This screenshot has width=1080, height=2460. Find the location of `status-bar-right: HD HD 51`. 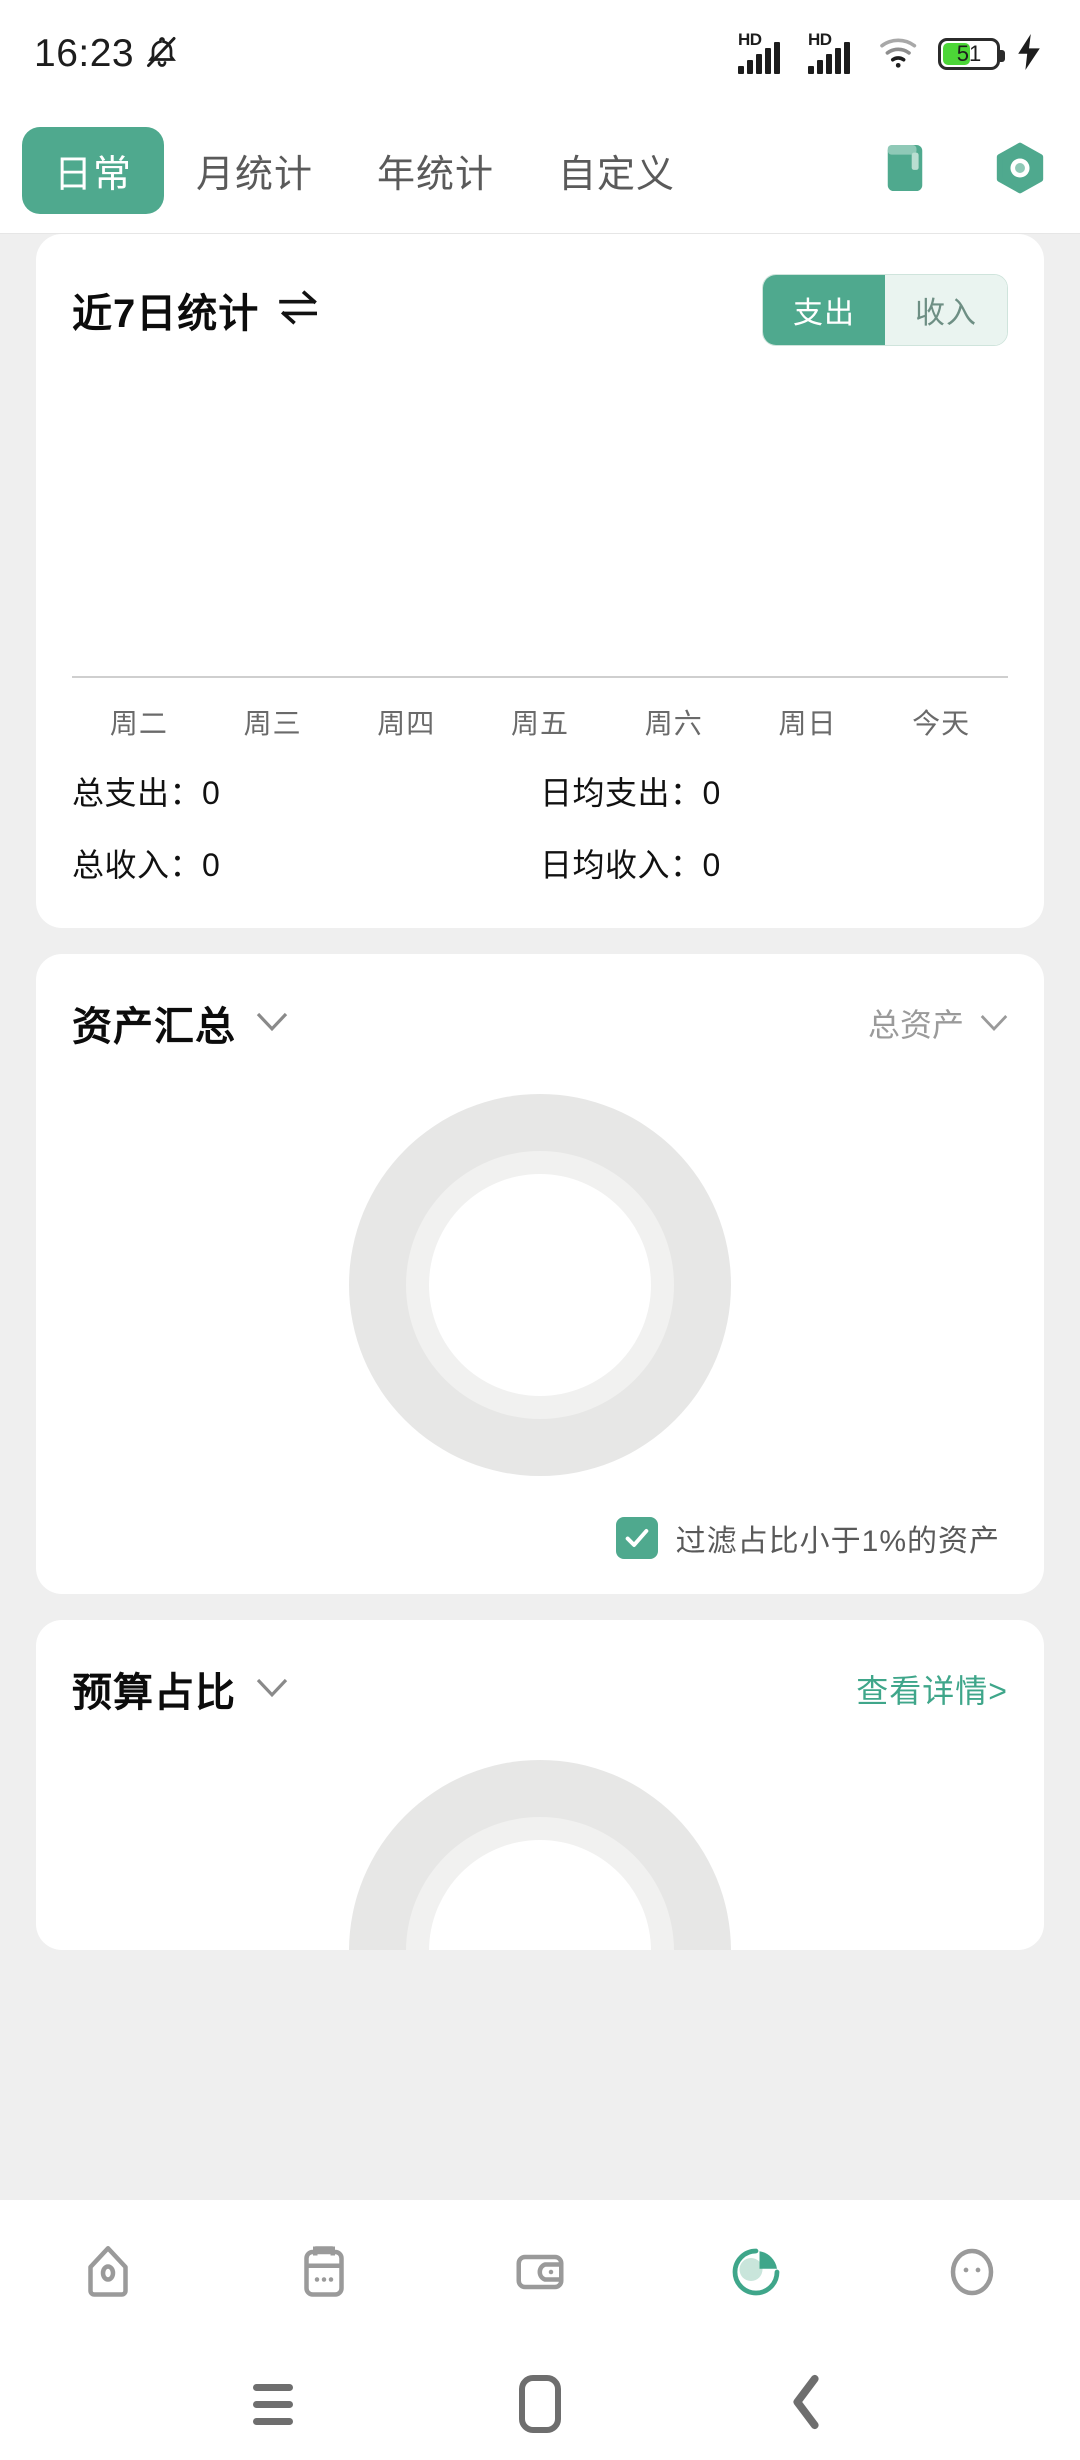

status-bar-right: HD HD 51 is located at coordinates (890, 53).